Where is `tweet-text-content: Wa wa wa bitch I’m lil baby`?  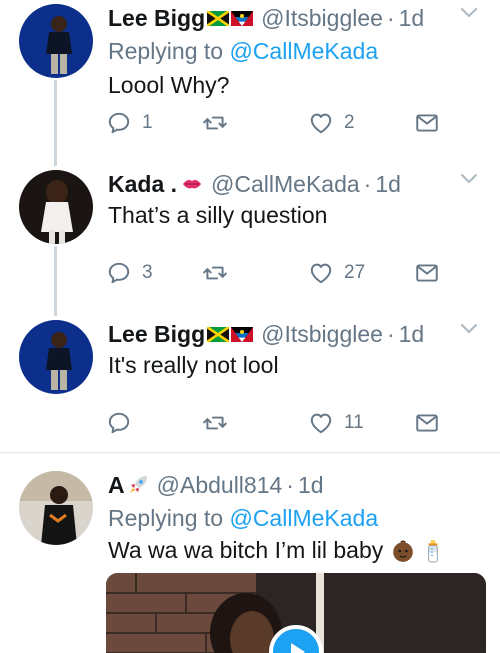
tweet-text-content: Wa wa wa bitch I’m lil baby is located at coordinates (246, 550).